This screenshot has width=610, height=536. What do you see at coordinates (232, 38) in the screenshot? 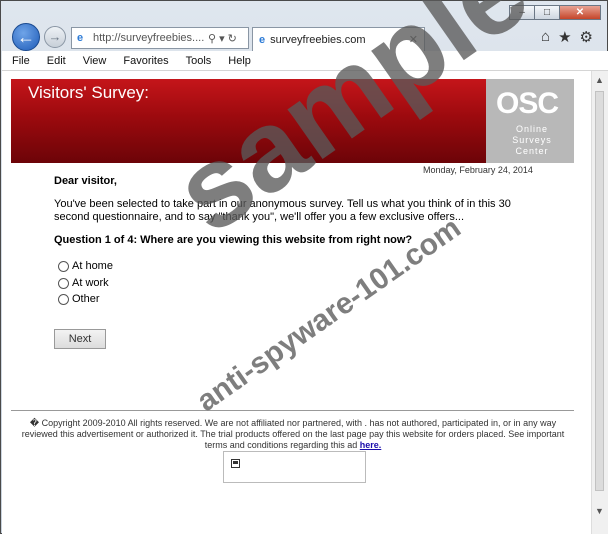
I see `refresh-icon: ↻` at bounding box center [232, 38].